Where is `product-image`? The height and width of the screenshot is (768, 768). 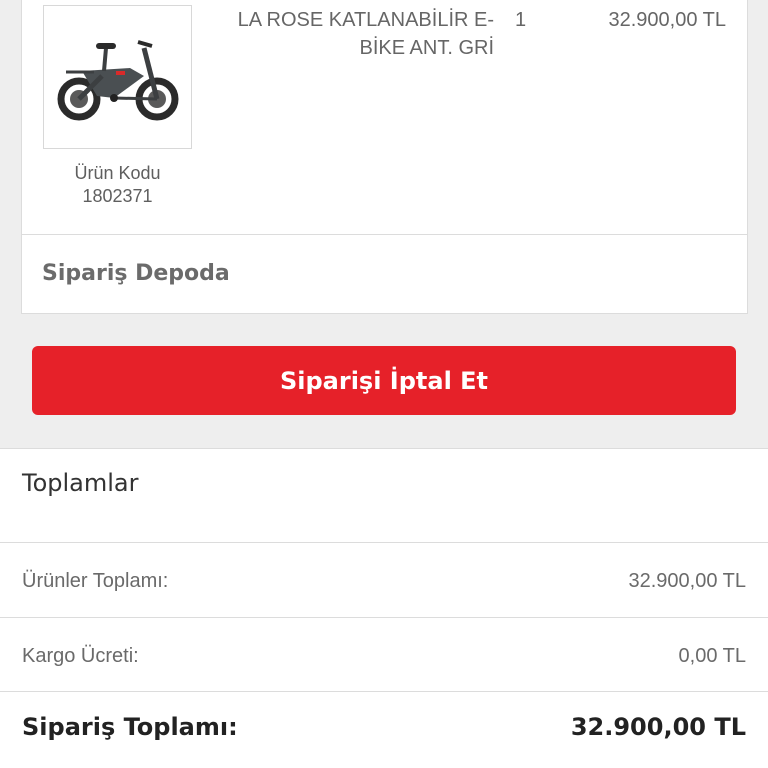
product-image is located at coordinates (117, 77).